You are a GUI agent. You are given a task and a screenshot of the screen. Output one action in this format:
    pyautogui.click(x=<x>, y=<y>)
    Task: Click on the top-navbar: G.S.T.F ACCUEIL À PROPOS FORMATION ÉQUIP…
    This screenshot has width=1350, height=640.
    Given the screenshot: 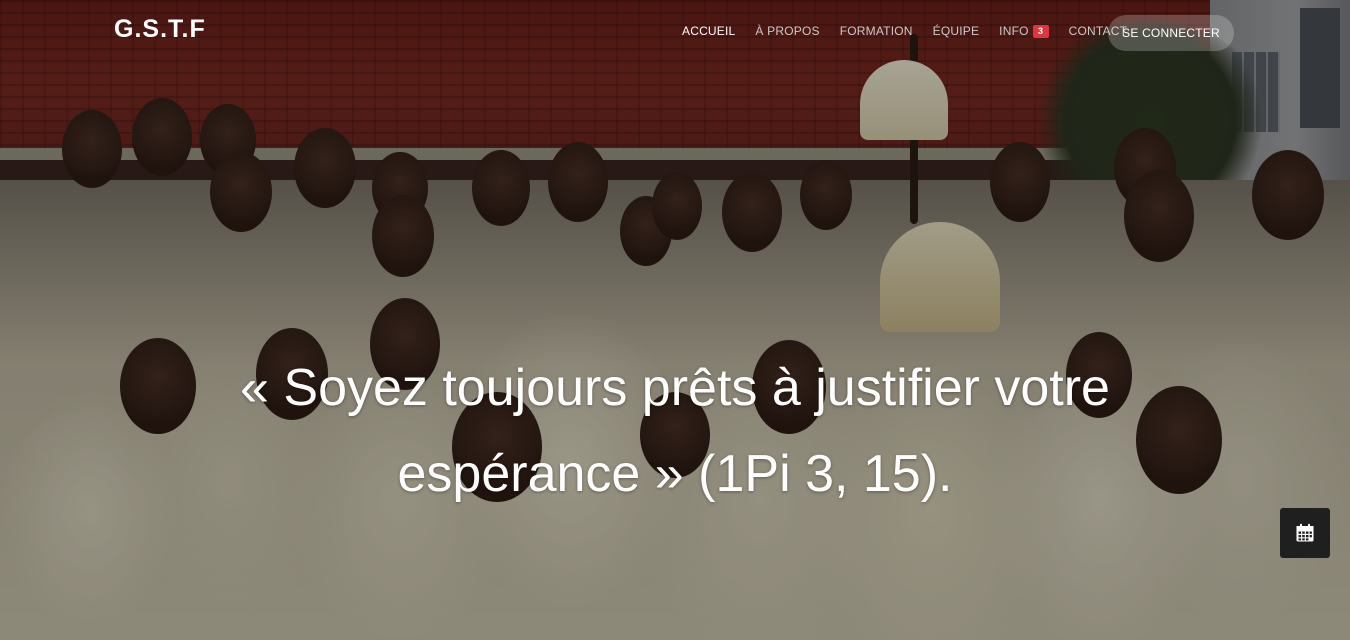 What is the action you would take?
    pyautogui.click(x=675, y=32)
    